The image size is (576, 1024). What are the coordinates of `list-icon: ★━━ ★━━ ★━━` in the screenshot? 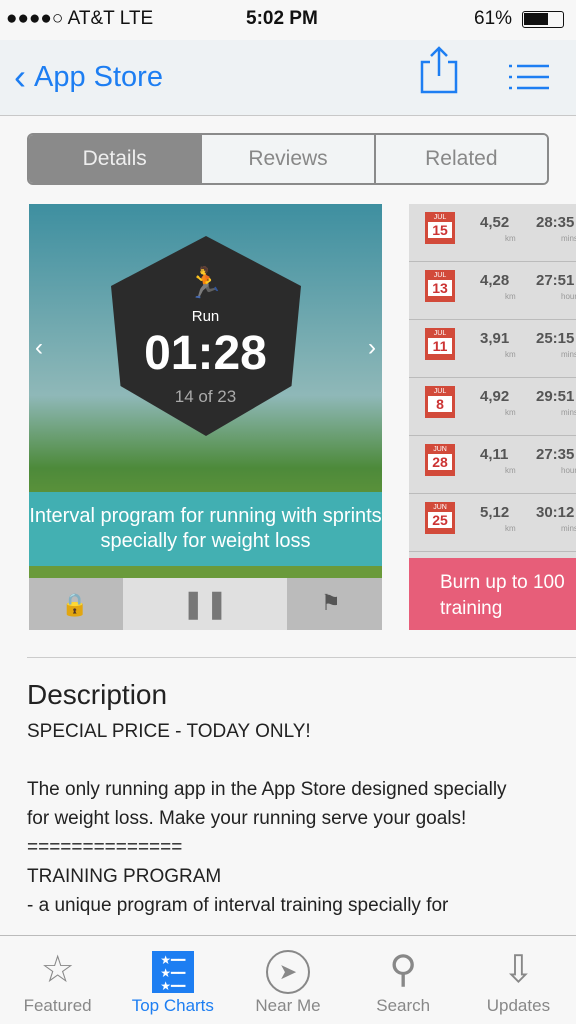 It's located at (172, 970).